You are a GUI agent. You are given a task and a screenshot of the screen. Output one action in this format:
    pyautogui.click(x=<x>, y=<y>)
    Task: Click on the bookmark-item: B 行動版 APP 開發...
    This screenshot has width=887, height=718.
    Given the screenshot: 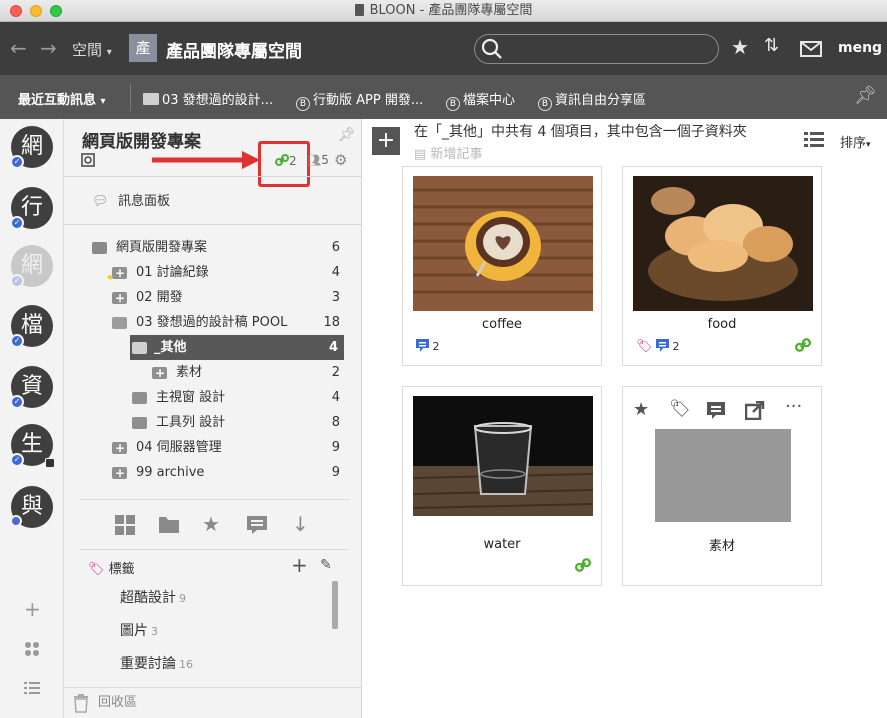 What is the action you would take?
    pyautogui.click(x=359, y=100)
    